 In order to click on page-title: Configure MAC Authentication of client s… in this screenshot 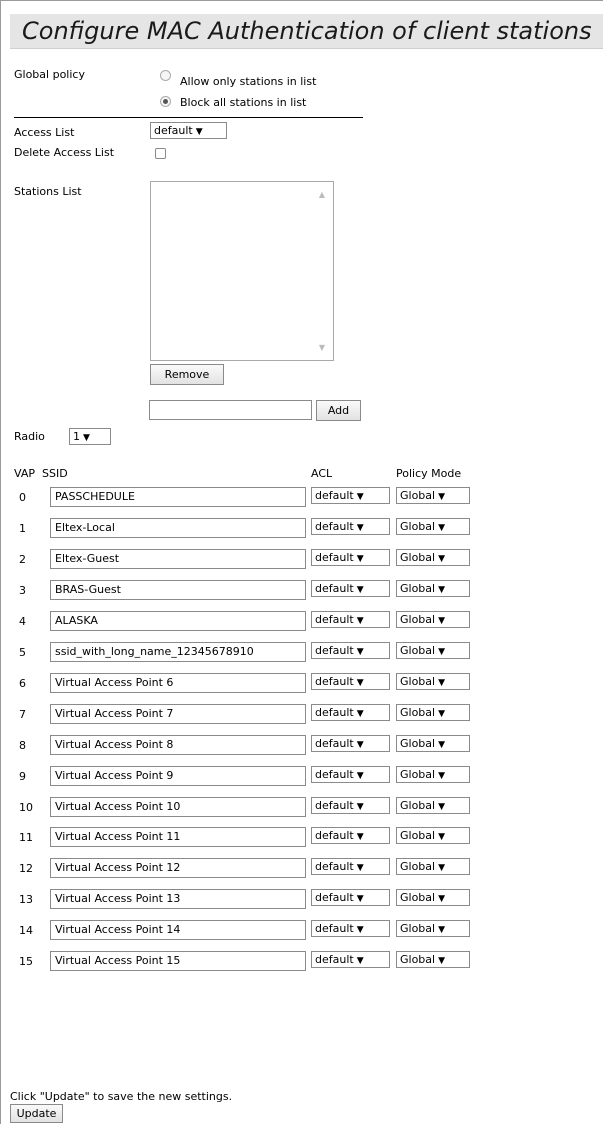, I will do `click(307, 31)`.